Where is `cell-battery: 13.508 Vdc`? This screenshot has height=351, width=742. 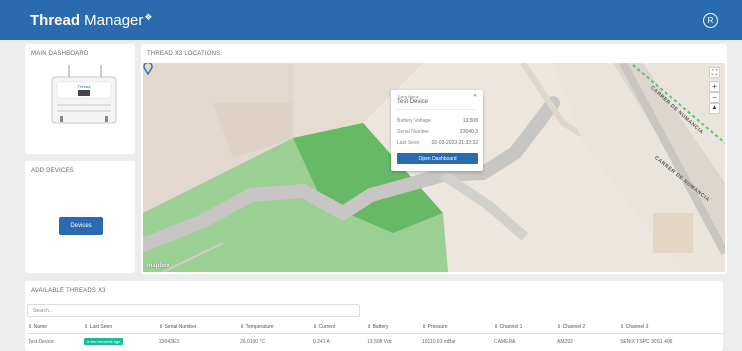 cell-battery: 13.508 Vdc is located at coordinates (380, 342).